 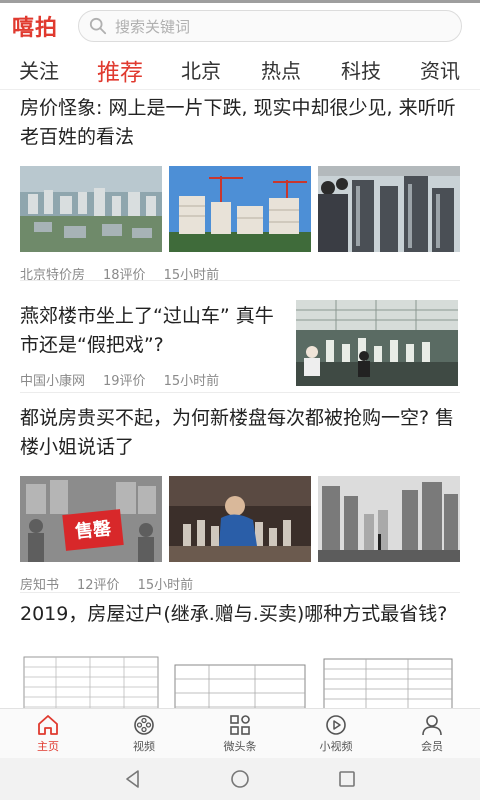 I want to click on article-comments: 19评价, so click(x=124, y=381).